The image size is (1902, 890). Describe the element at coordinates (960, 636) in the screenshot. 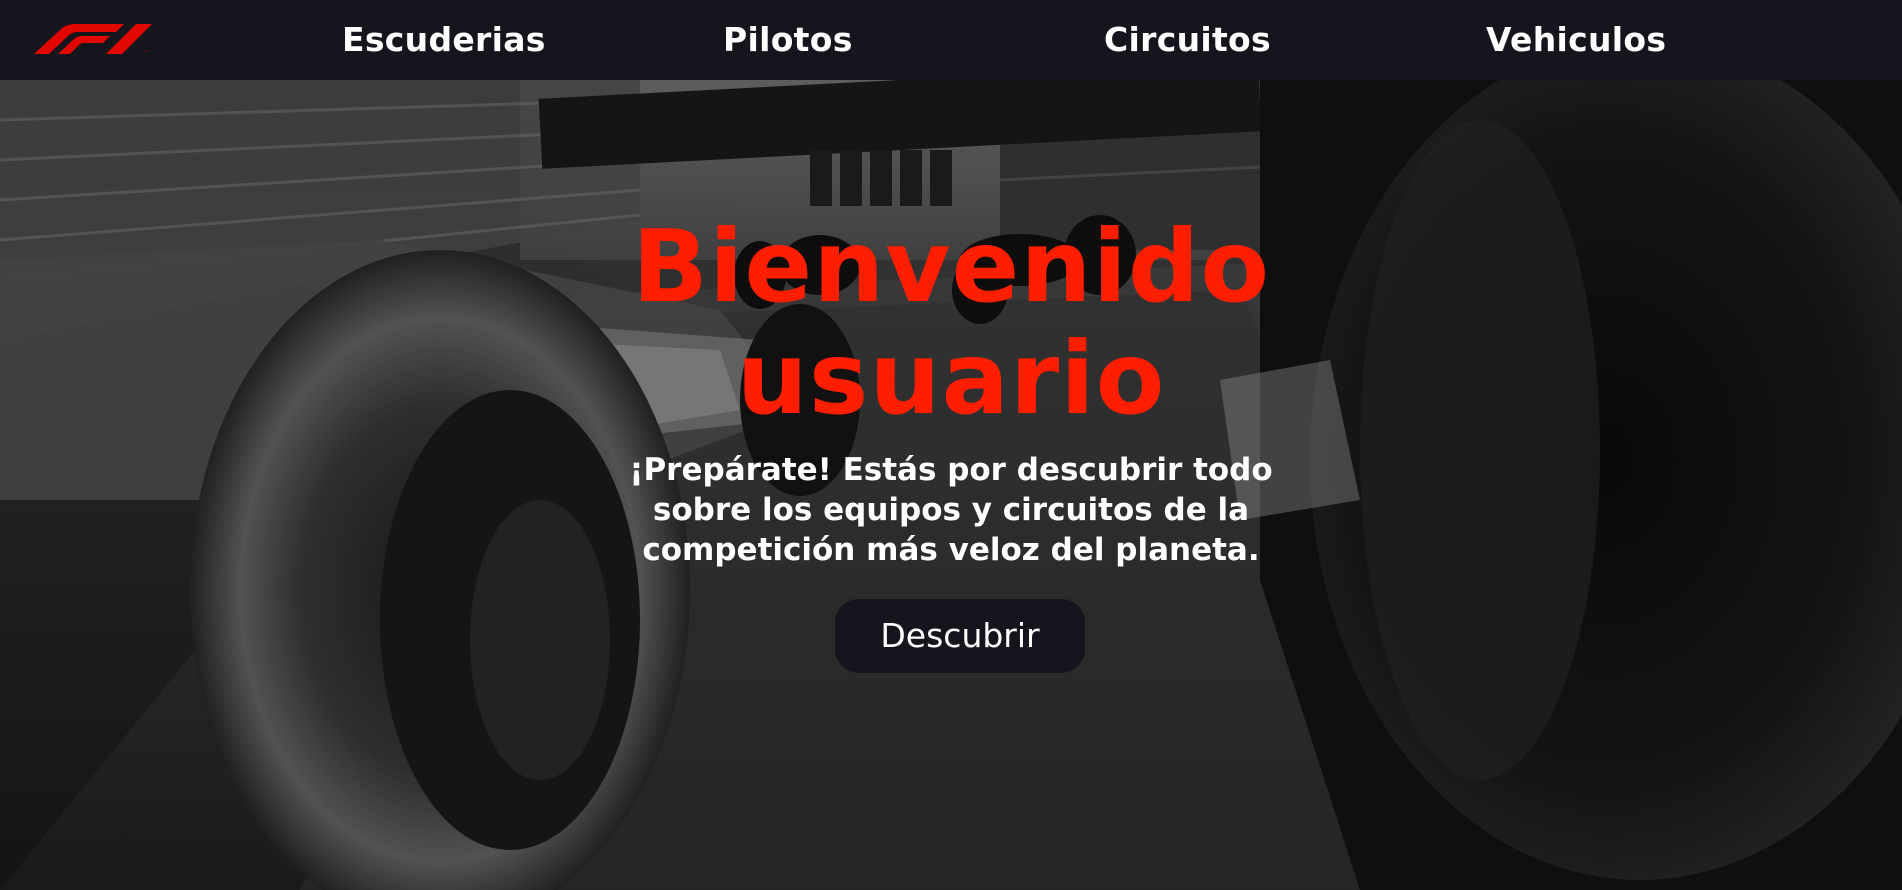

I see `descubrir-button: Descubrir` at that location.